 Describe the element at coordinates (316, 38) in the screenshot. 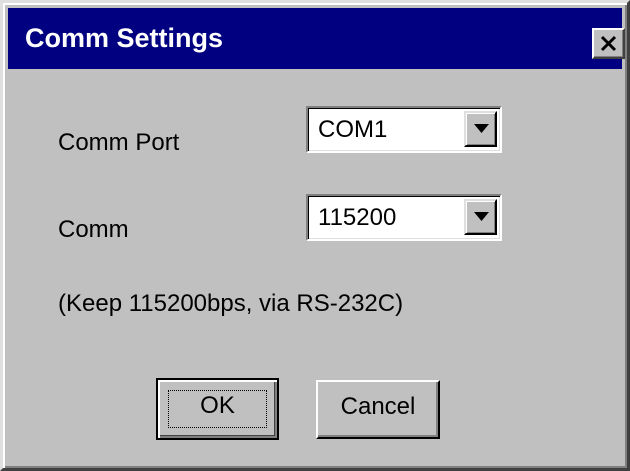

I see `title-bar: Comm Settings` at that location.